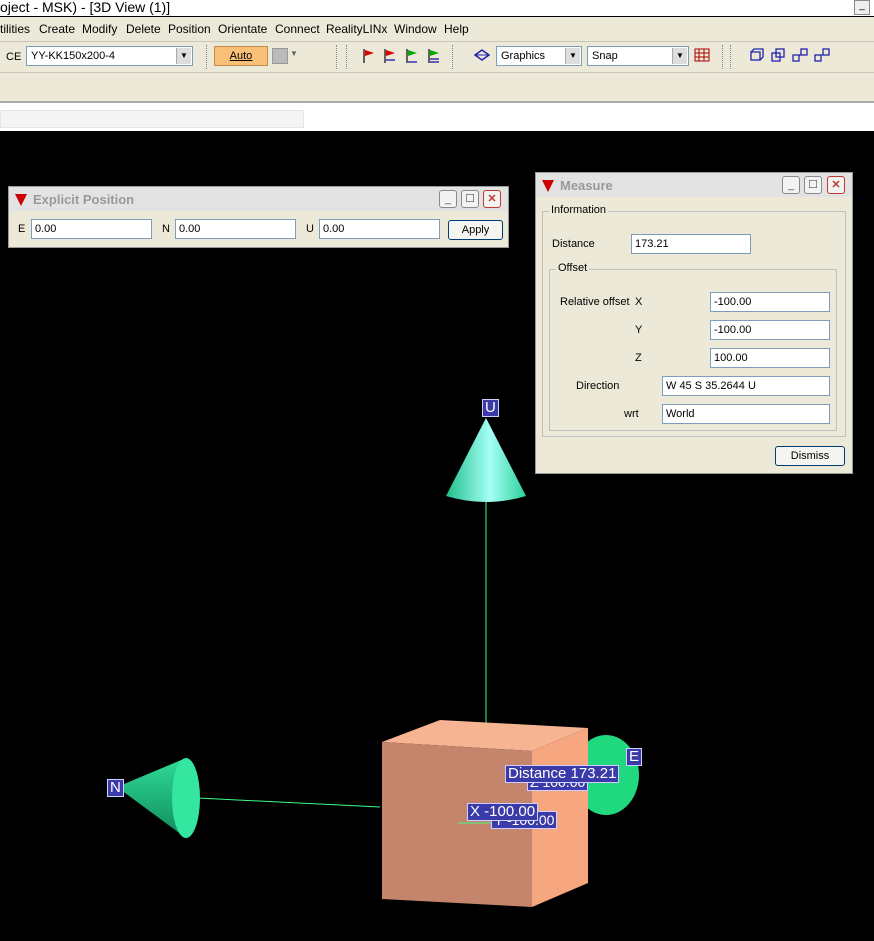 This screenshot has height=941, width=874. Describe the element at coordinates (800, 55) in the screenshot. I see `link-boxes-icon` at that location.